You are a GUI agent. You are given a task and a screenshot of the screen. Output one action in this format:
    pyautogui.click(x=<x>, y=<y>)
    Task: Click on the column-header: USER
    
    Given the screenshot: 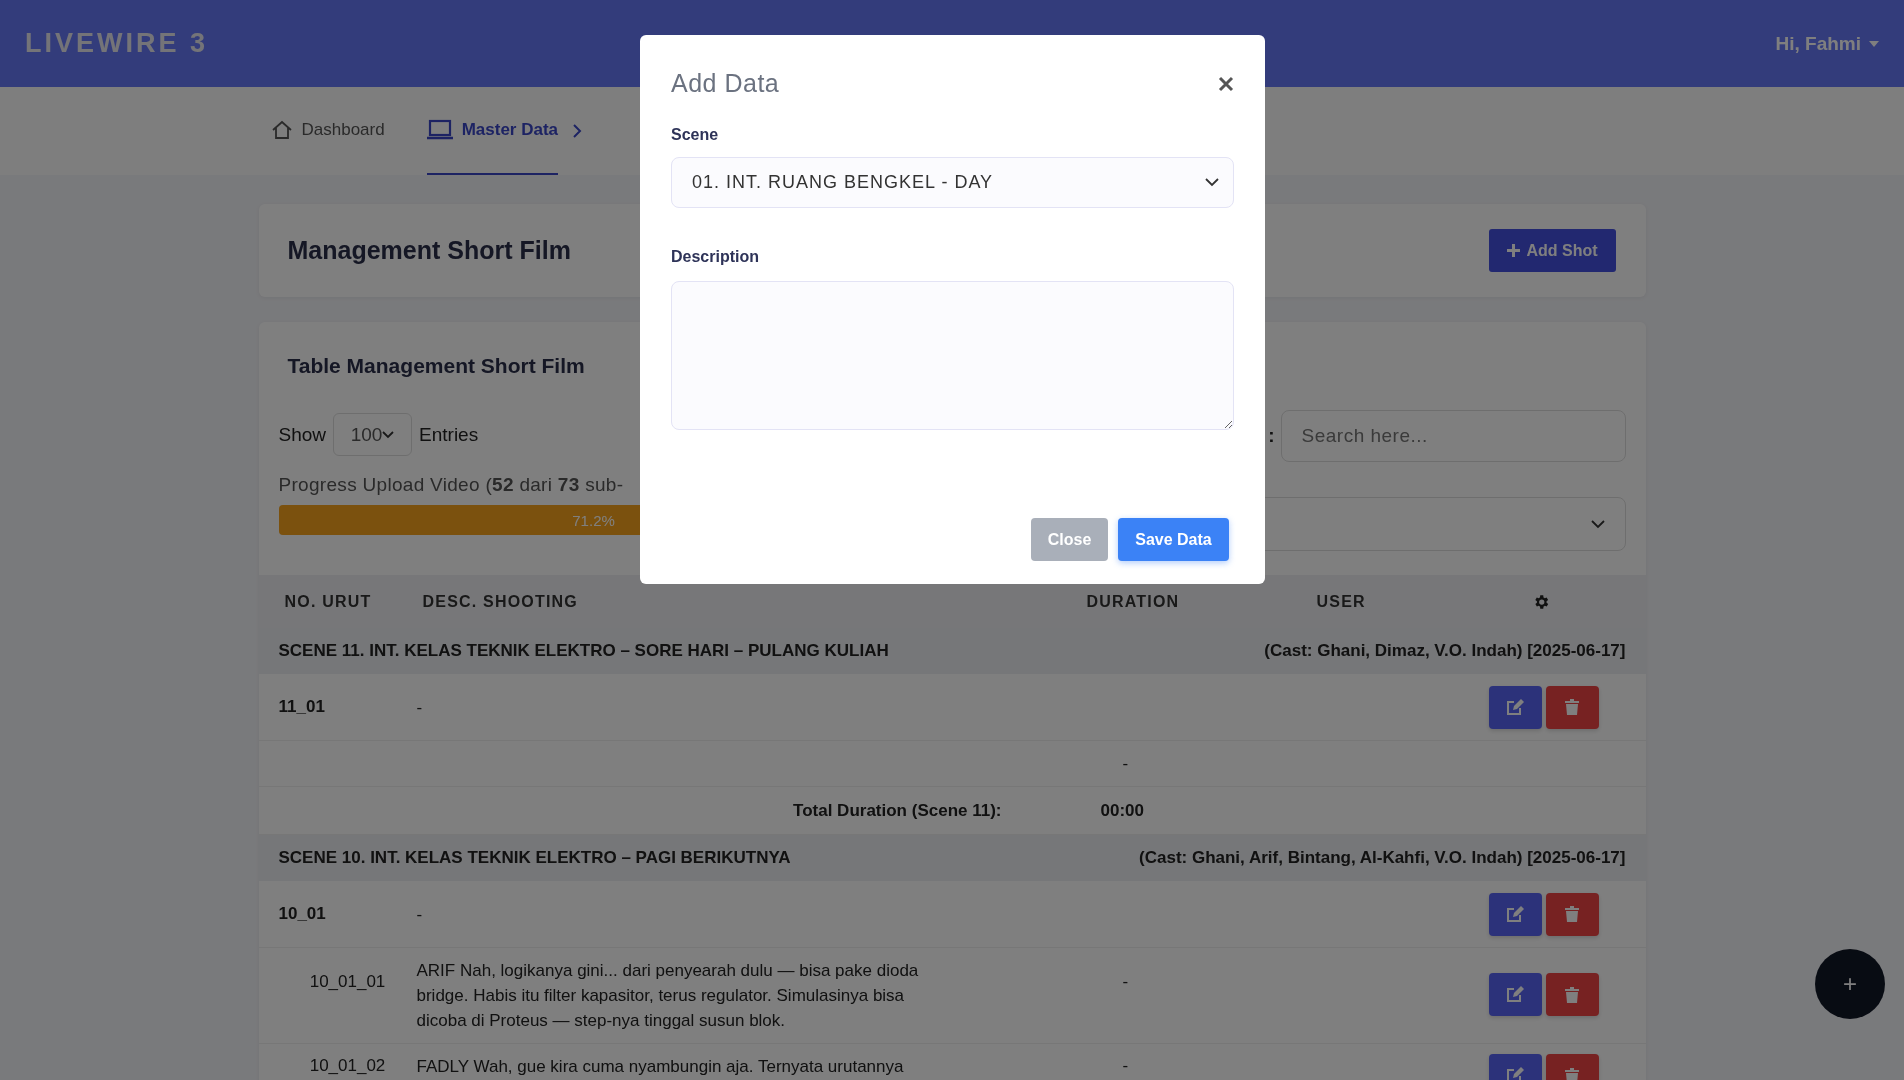 What is the action you would take?
    pyautogui.click(x=1341, y=601)
    